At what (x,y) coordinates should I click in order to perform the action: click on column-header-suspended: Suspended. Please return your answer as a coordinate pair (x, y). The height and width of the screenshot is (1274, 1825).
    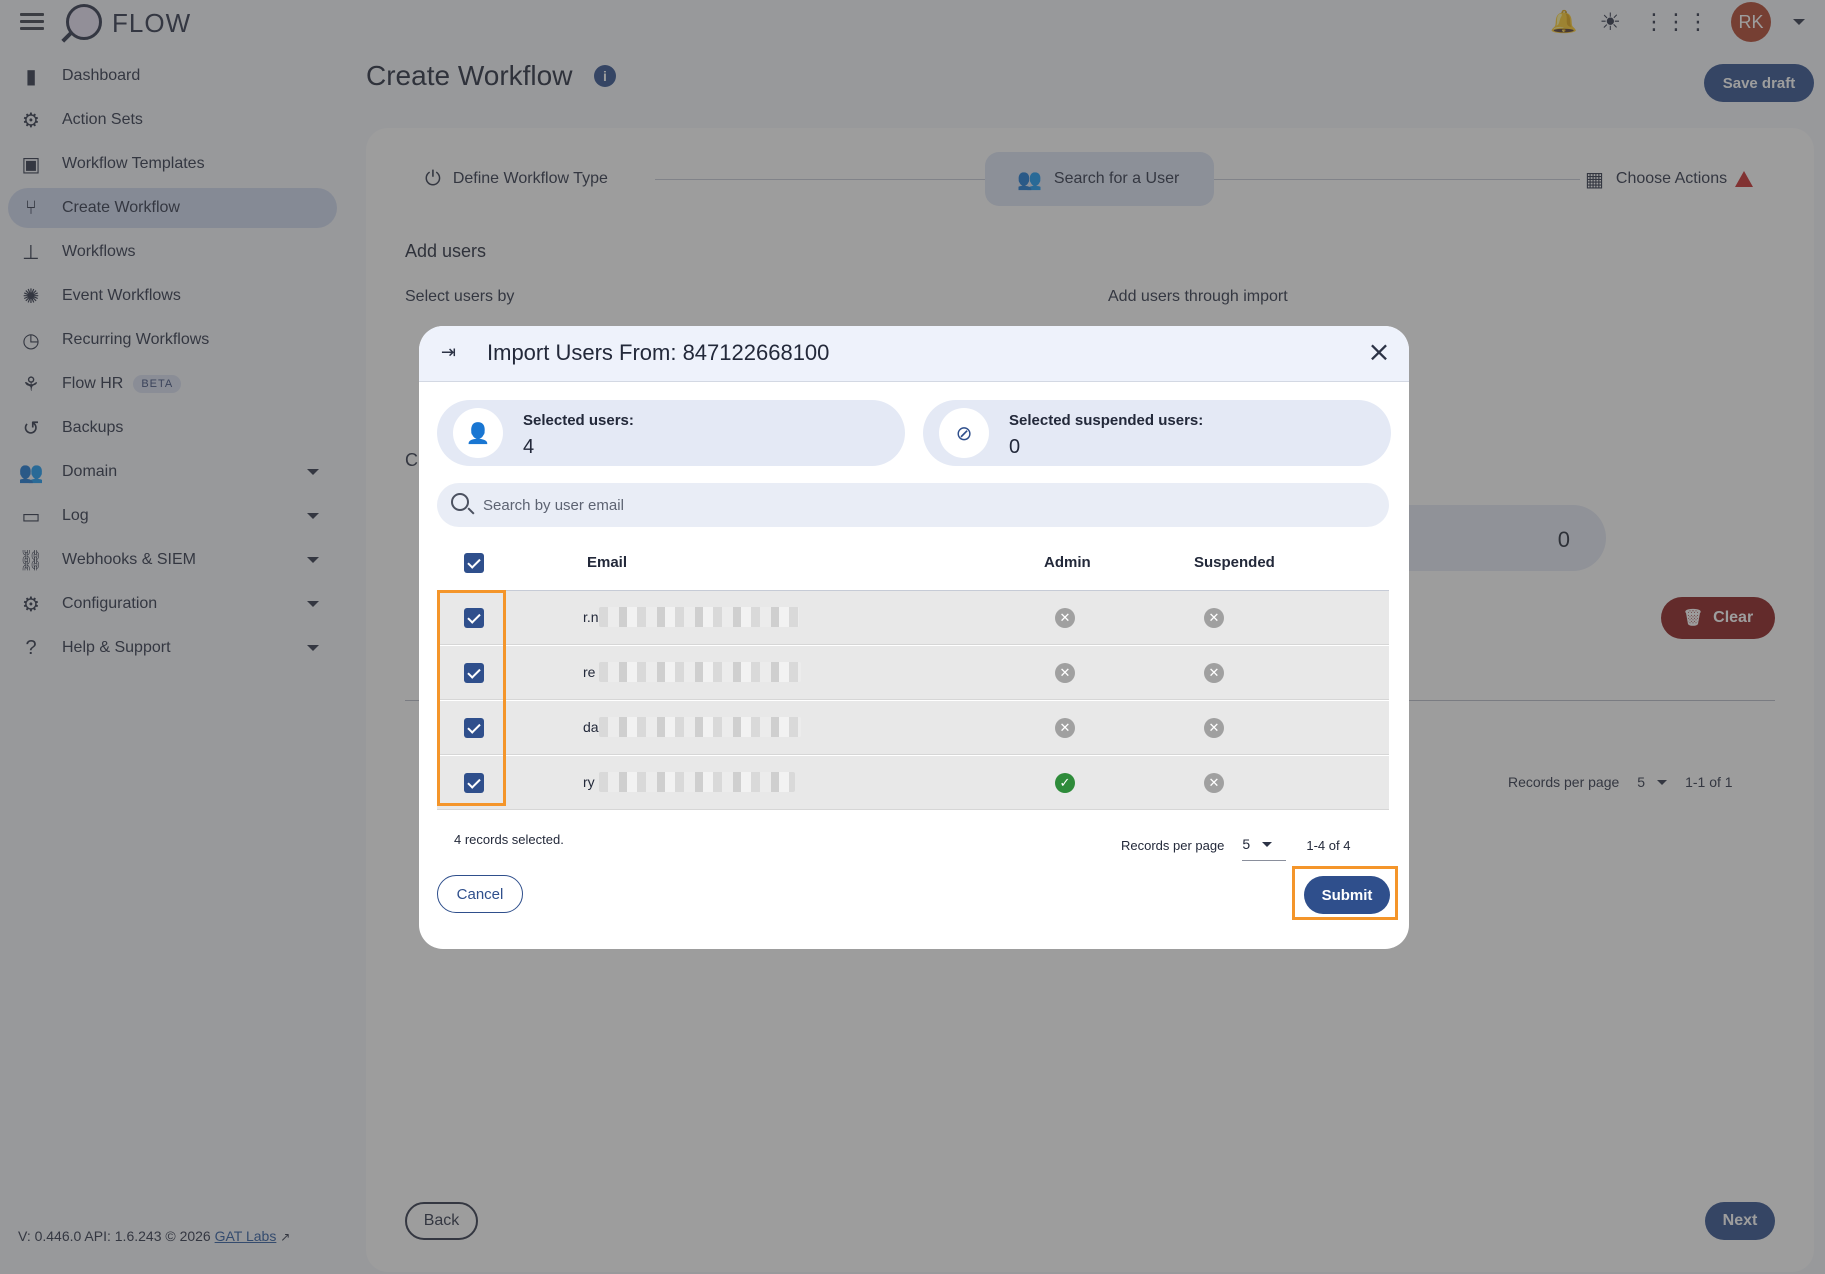
    Looking at the image, I should click on (1234, 562).